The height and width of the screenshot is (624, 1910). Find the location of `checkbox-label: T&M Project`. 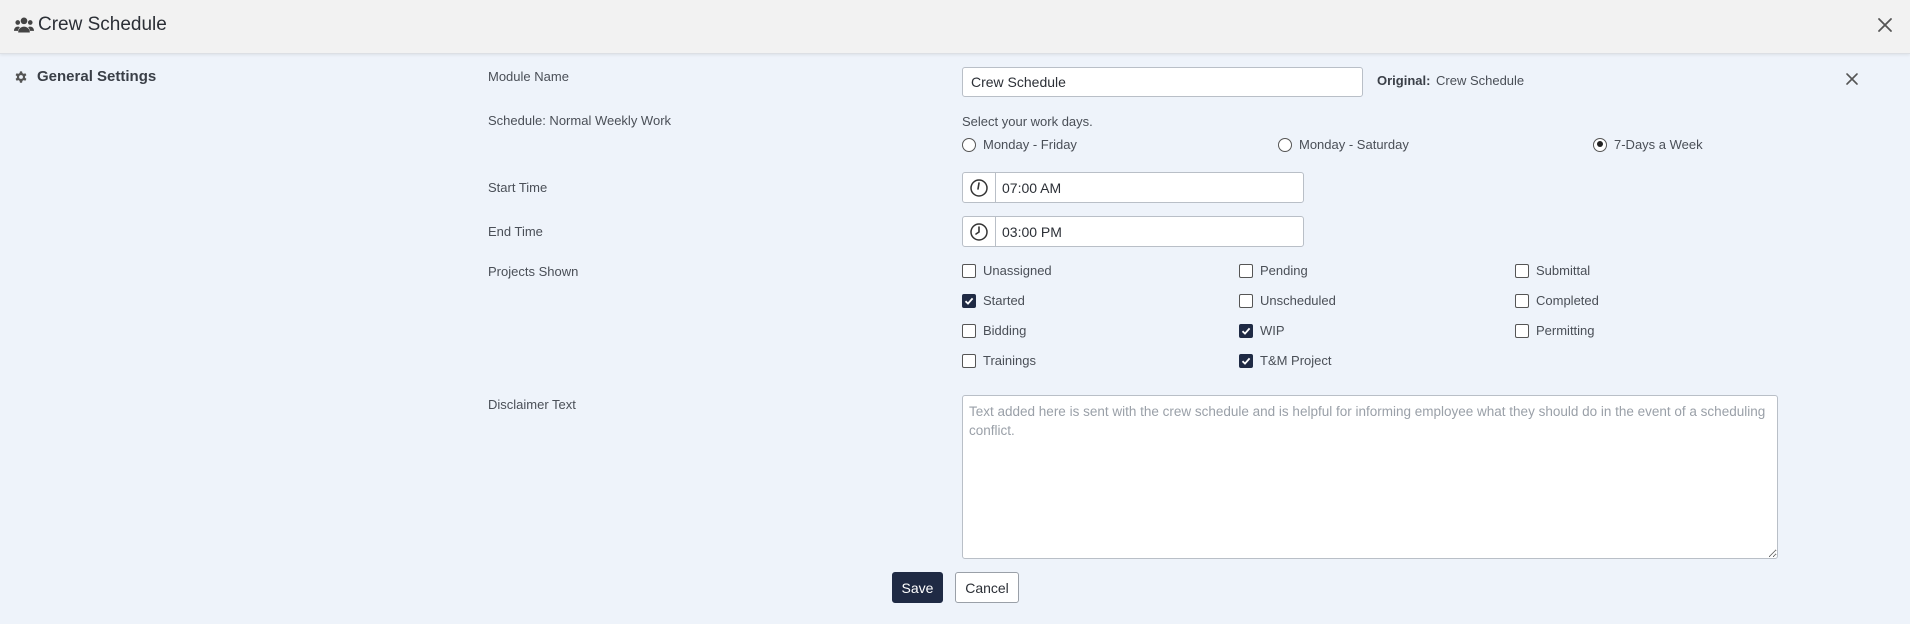

checkbox-label: T&M Project is located at coordinates (1296, 360).